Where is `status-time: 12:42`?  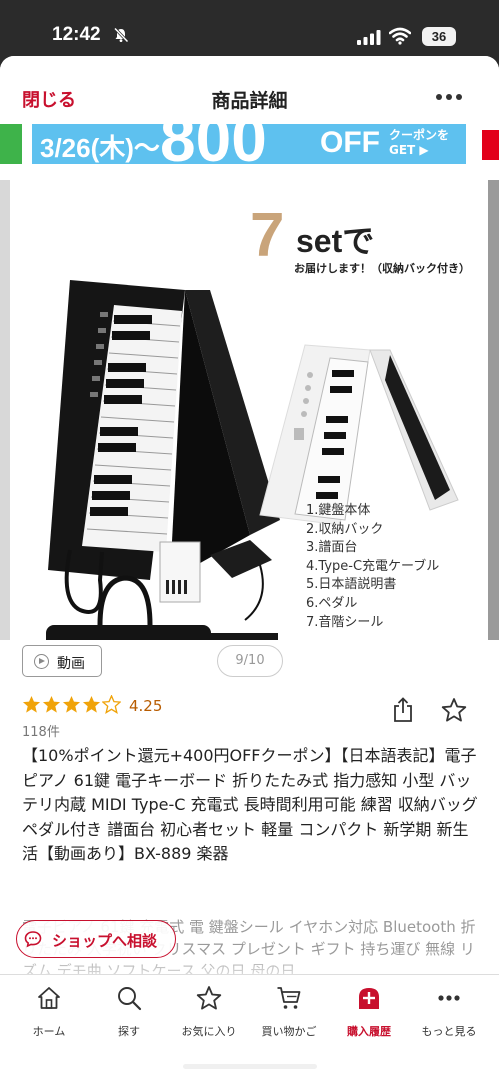
status-time: 12:42 is located at coordinates (76, 34).